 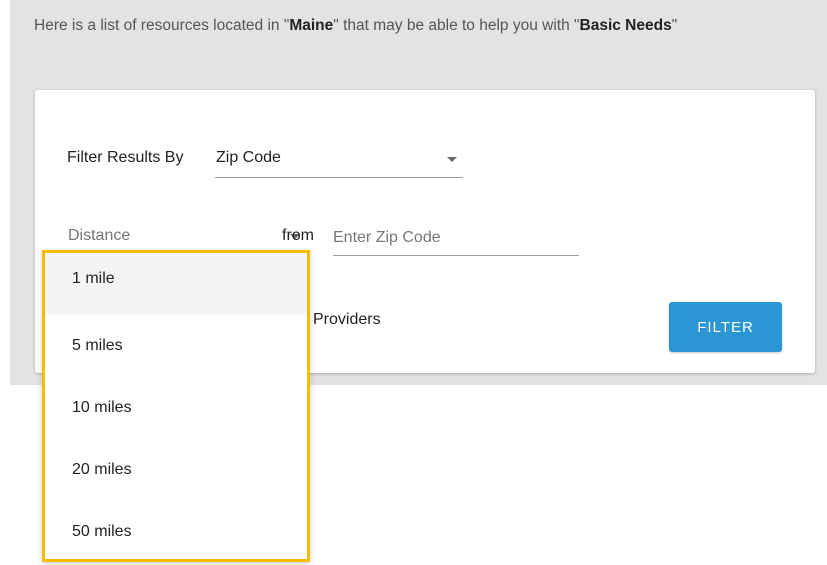 What do you see at coordinates (93, 278) in the screenshot?
I see `distance-option-label: 1 mile` at bounding box center [93, 278].